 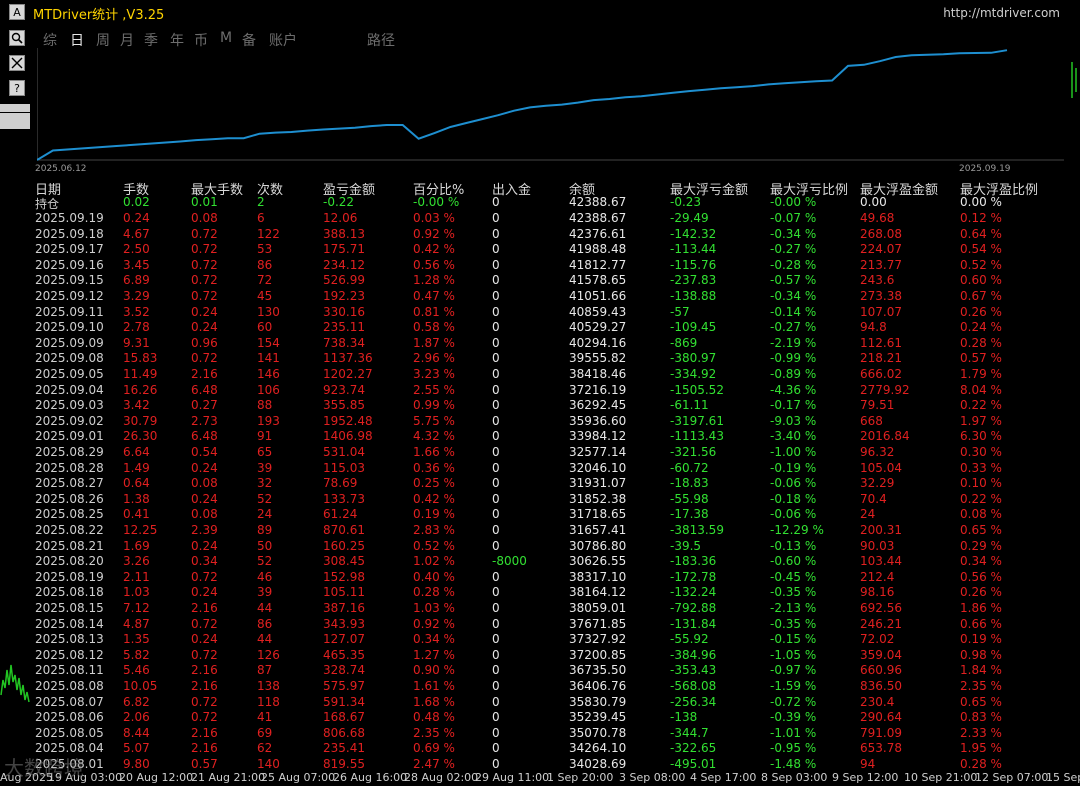 I want to click on cell-balance: 37327.92, so click(x=598, y=639).